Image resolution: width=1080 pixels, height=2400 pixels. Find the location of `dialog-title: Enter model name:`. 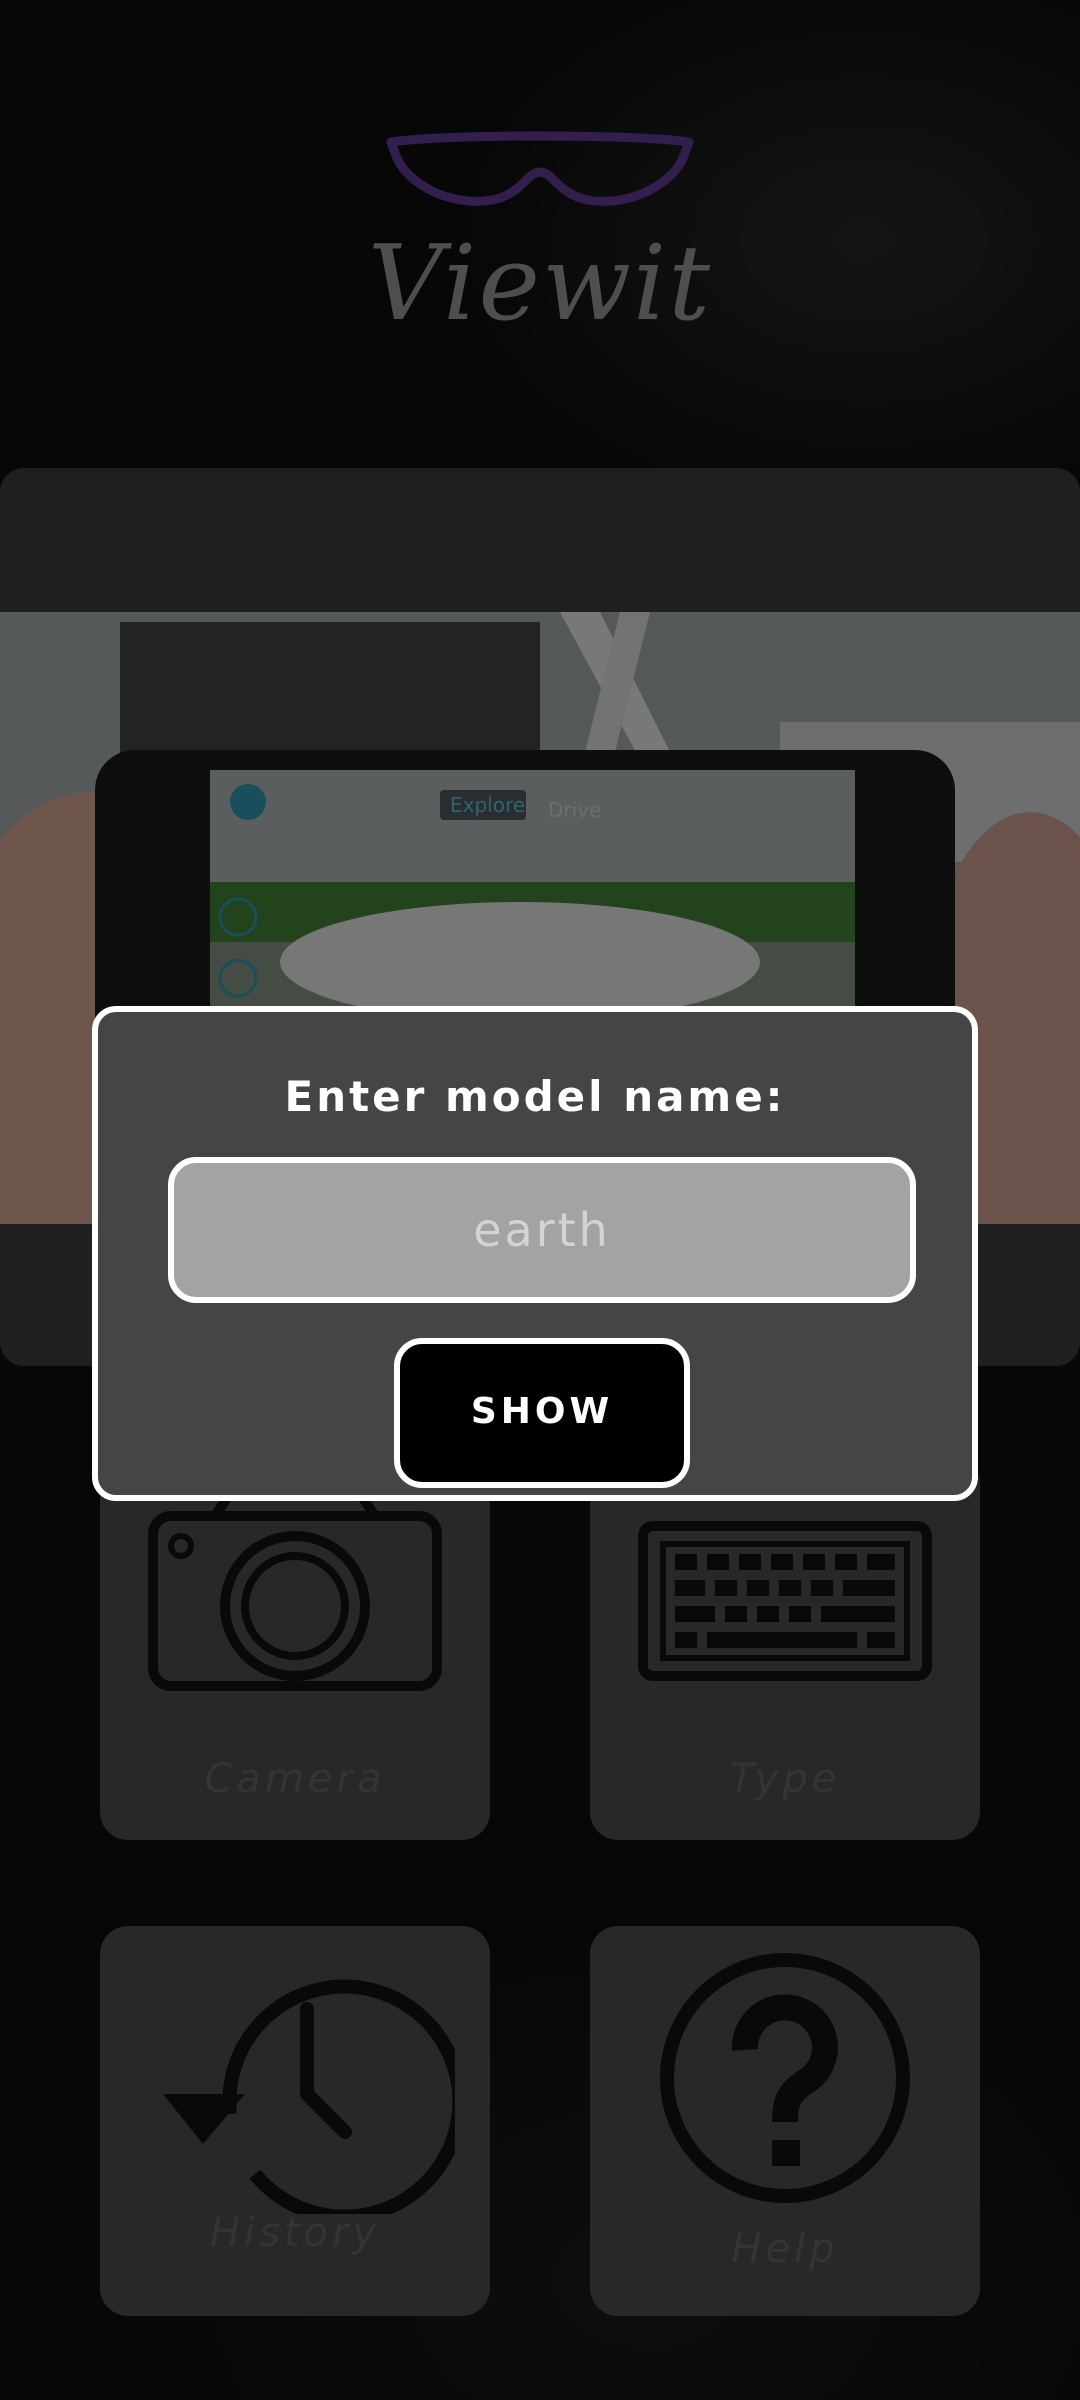

dialog-title: Enter model name: is located at coordinates (535, 1096).